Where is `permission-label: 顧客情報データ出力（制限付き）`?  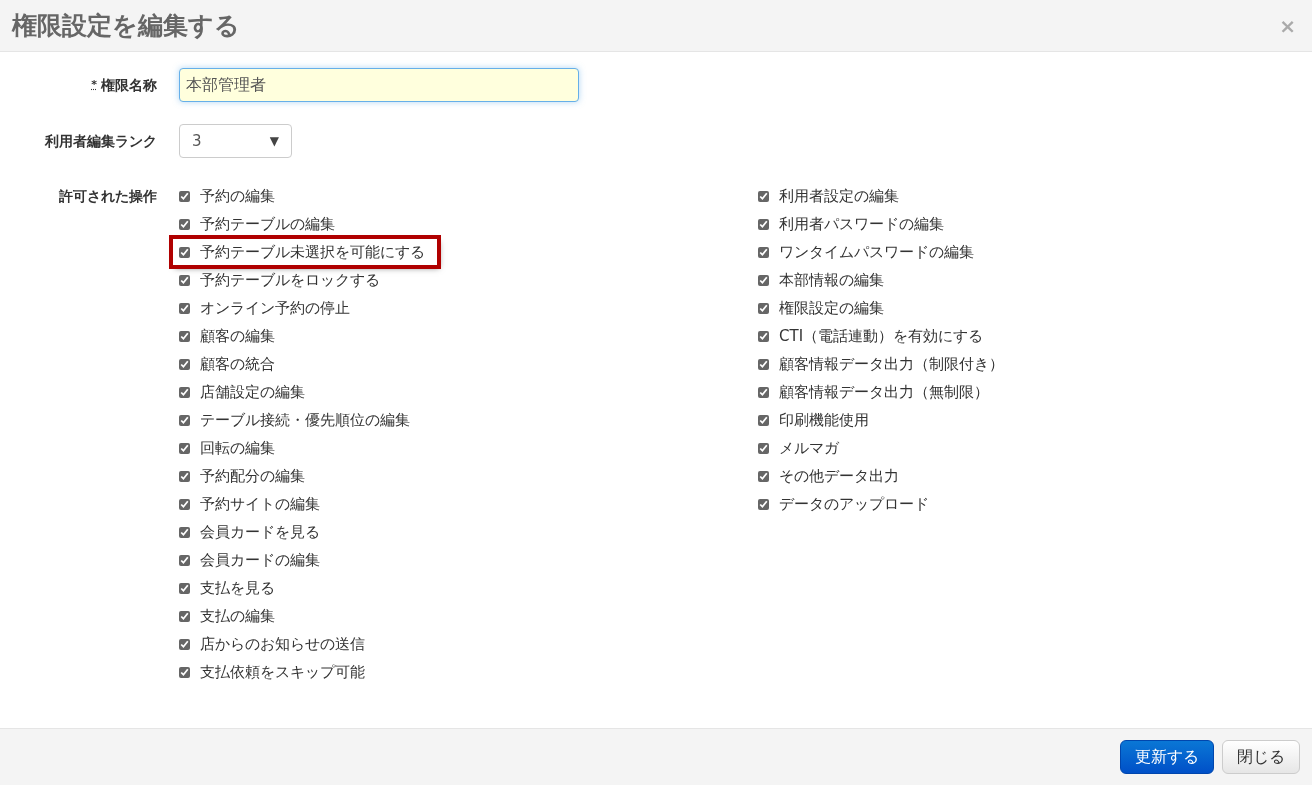 permission-label: 顧客情報データ出力（制限付き） is located at coordinates (891, 364).